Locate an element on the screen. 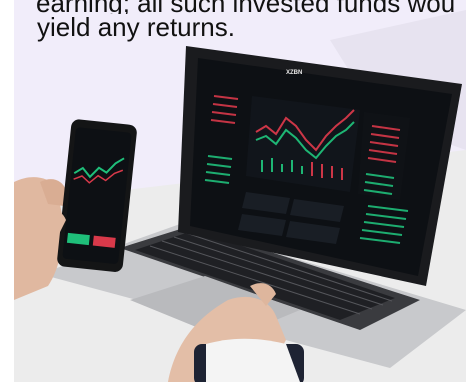  caption-line-2: yield any returns. is located at coordinates (136, 27).